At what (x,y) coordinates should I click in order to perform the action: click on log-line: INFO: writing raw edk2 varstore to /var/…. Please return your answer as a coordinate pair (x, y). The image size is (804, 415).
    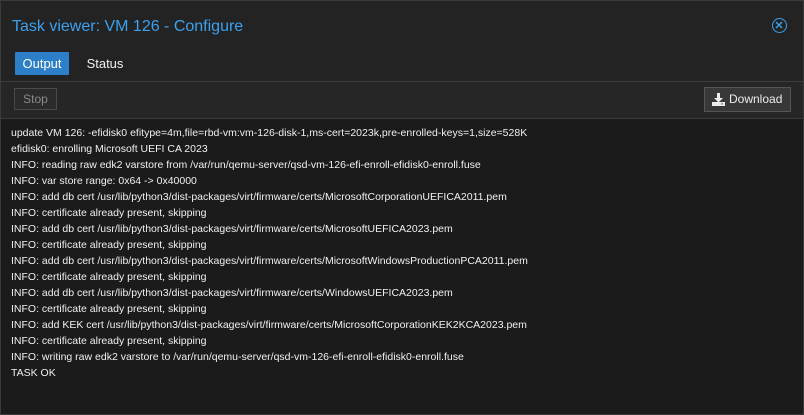
    Looking at the image, I should click on (237, 357).